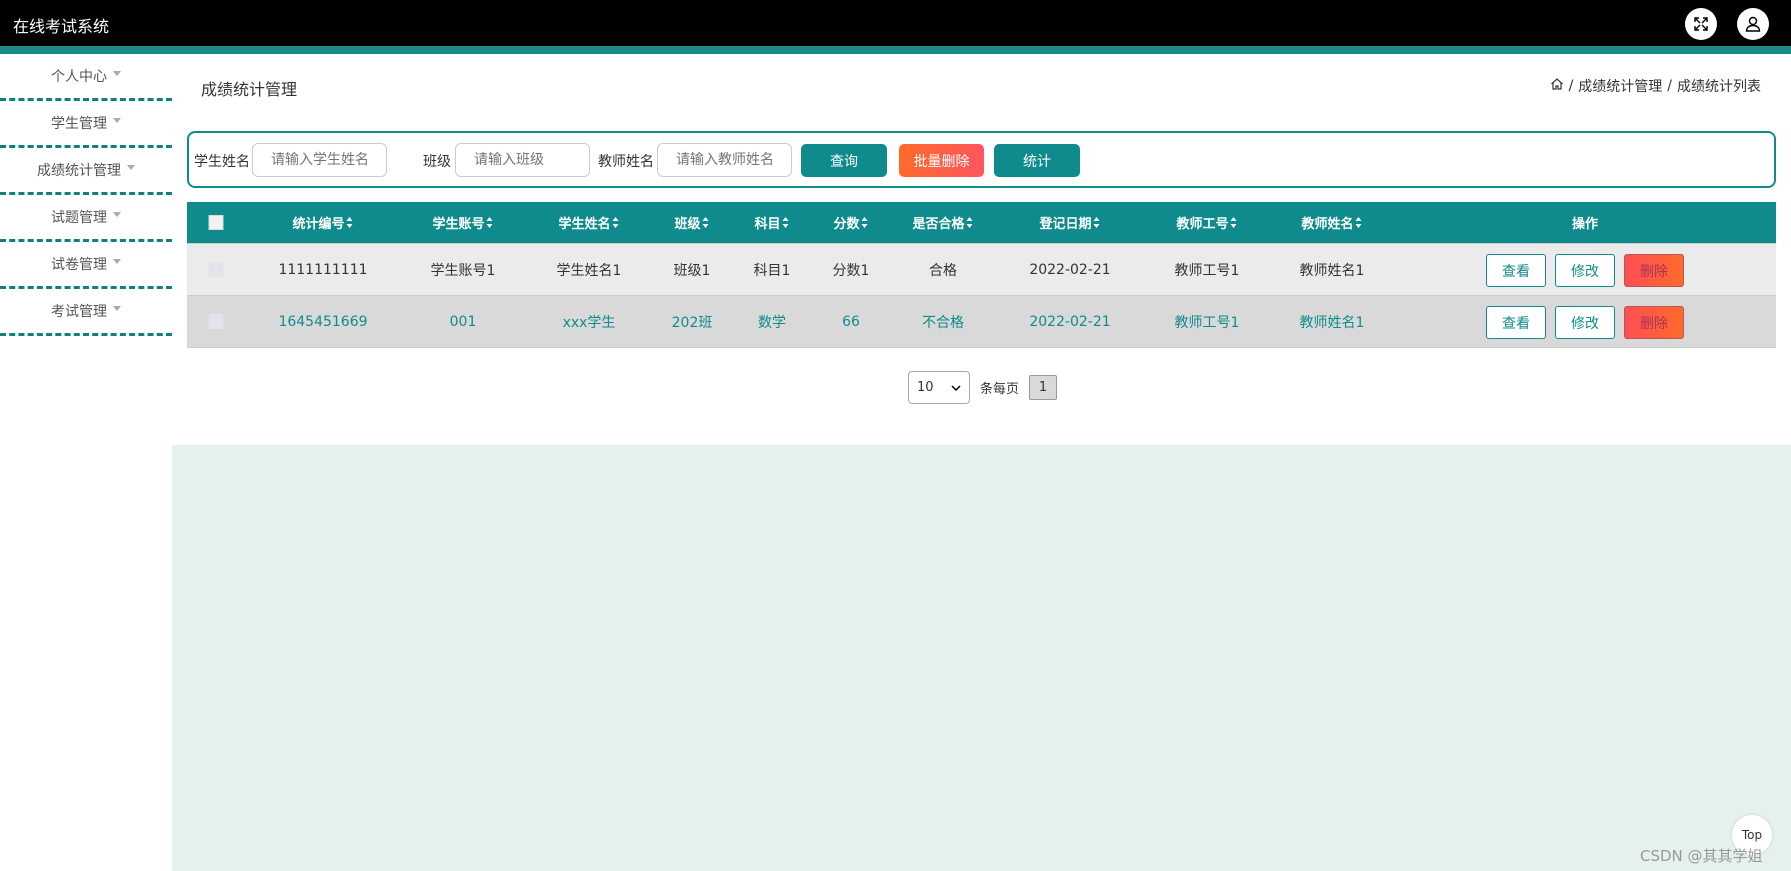 The image size is (1791, 871). Describe the element at coordinates (850, 222) in the screenshot. I see `column-header: 分数` at that location.